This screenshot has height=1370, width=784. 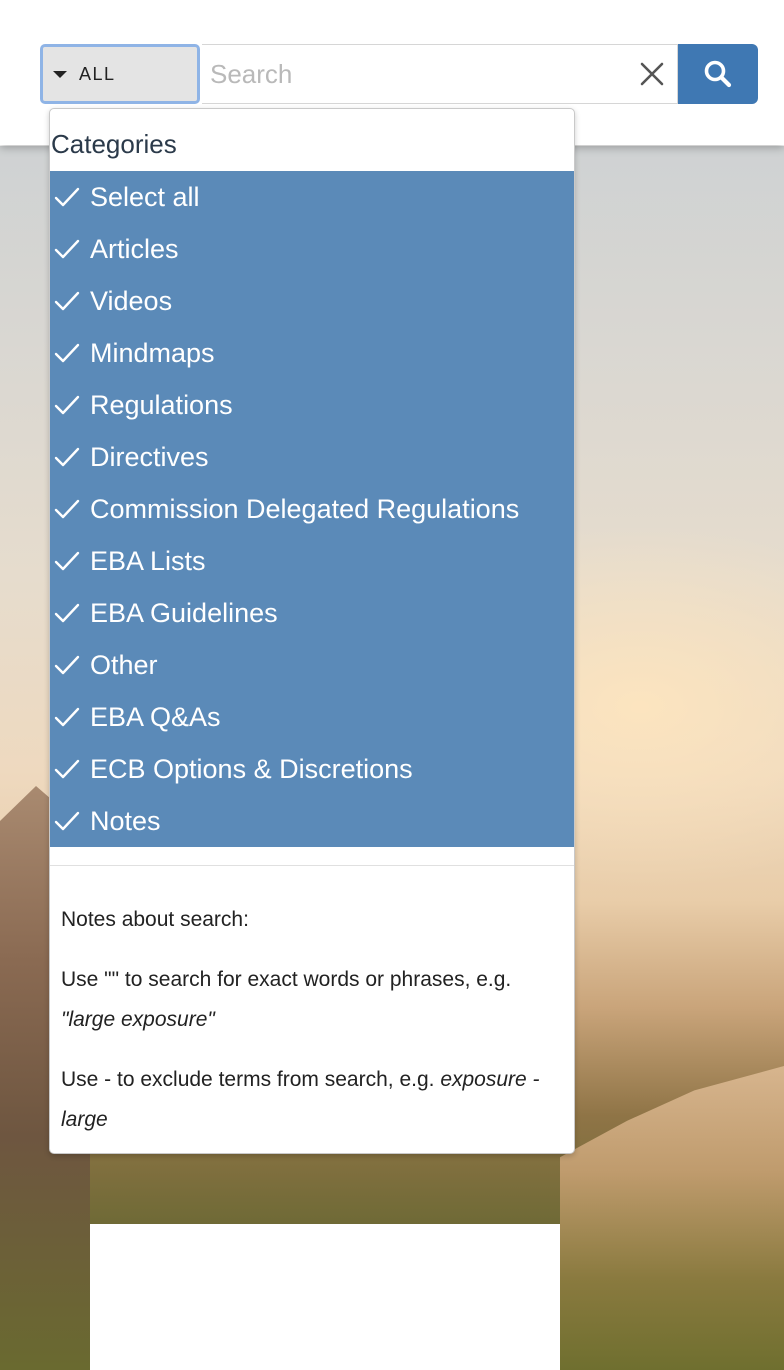 What do you see at coordinates (312, 353) in the screenshot?
I see `category-option: Mindmaps` at bounding box center [312, 353].